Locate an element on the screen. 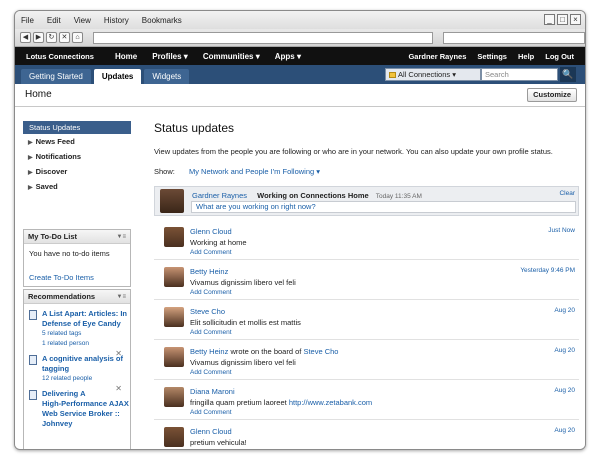 Image resolution: width=600 pixels, height=464 pixels. current-user-name: Gardner Raynes is located at coordinates (219, 195).